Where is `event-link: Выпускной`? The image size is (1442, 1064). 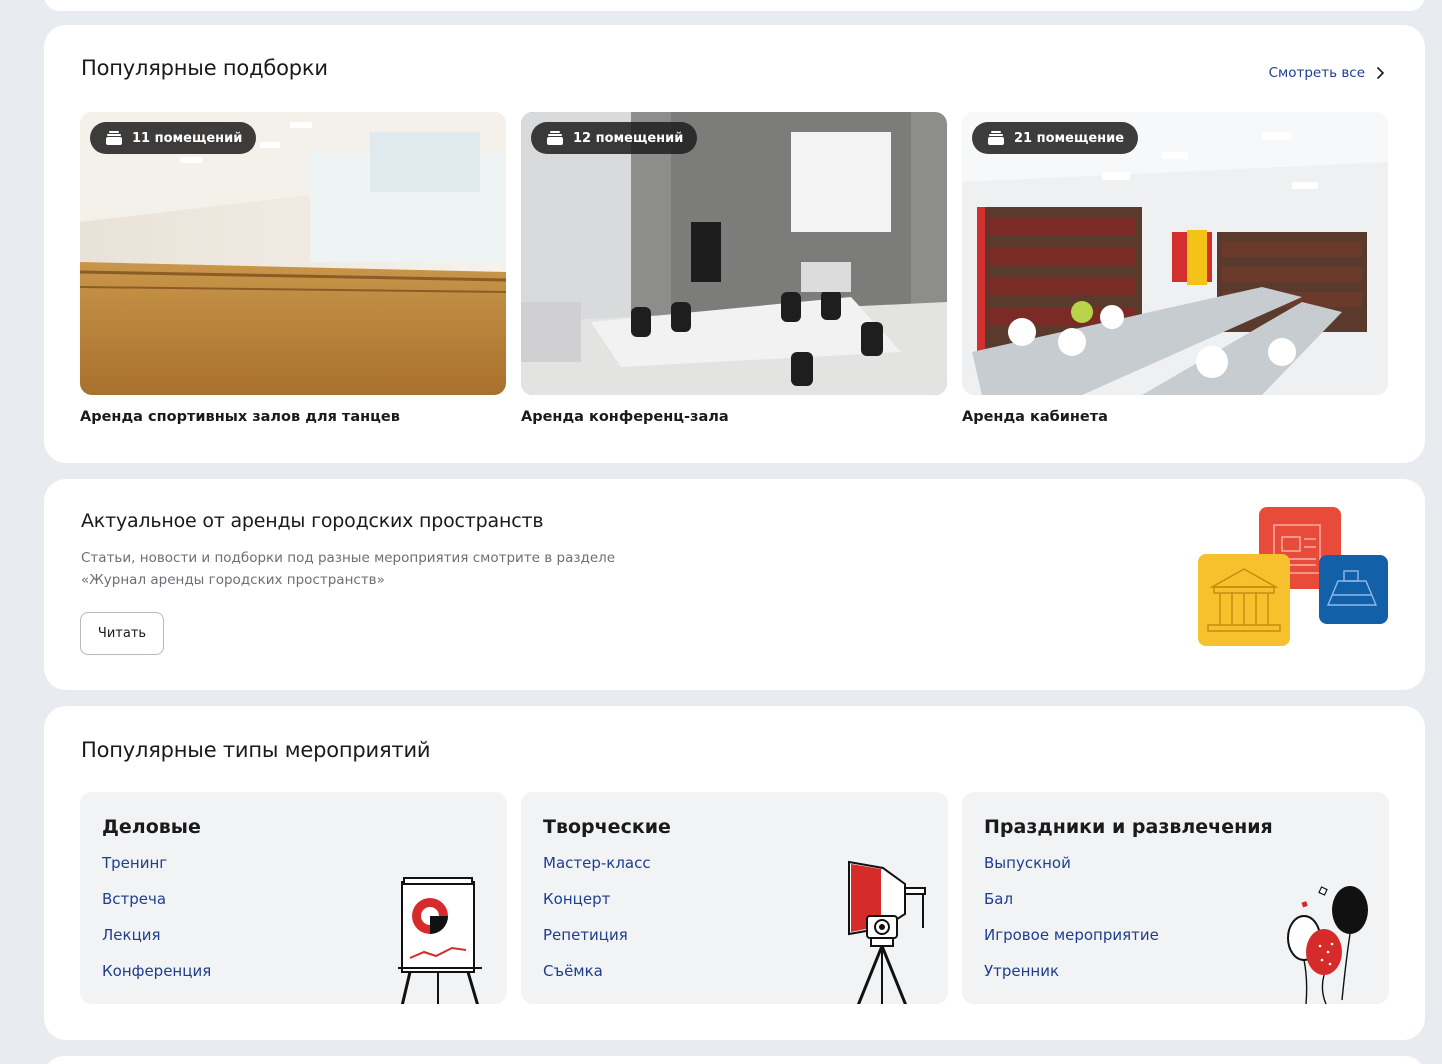 event-link: Выпускной is located at coordinates (1071, 872).